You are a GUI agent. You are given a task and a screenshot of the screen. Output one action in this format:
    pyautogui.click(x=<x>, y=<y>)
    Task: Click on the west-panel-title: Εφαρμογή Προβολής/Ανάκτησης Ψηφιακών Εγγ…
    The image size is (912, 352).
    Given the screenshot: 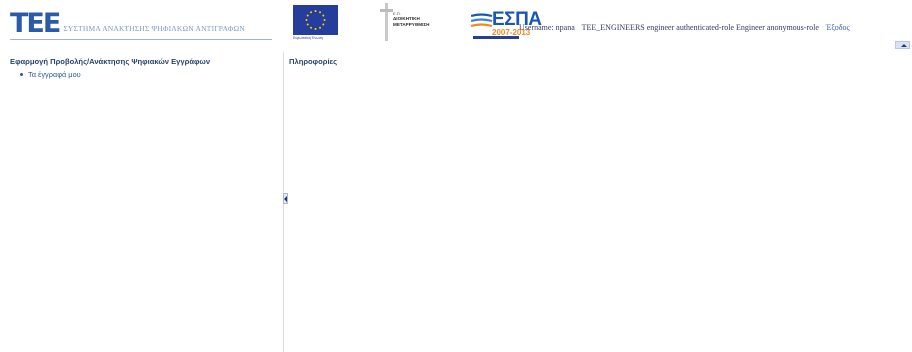 What is the action you would take?
    pyautogui.click(x=110, y=61)
    